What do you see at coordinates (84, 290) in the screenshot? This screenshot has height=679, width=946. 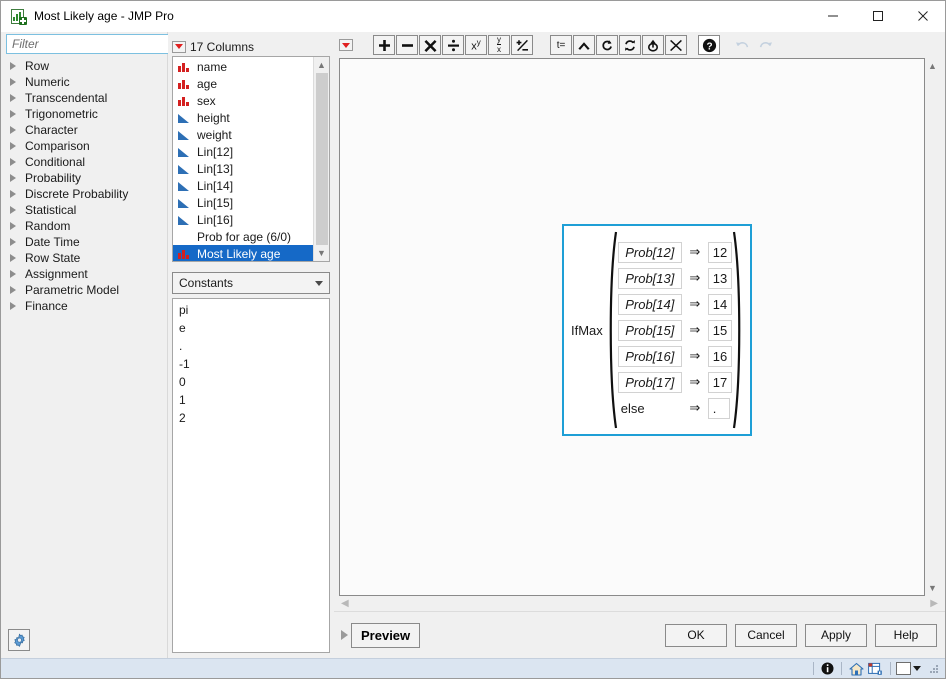 I see `function-category-item: Parametric Model` at bounding box center [84, 290].